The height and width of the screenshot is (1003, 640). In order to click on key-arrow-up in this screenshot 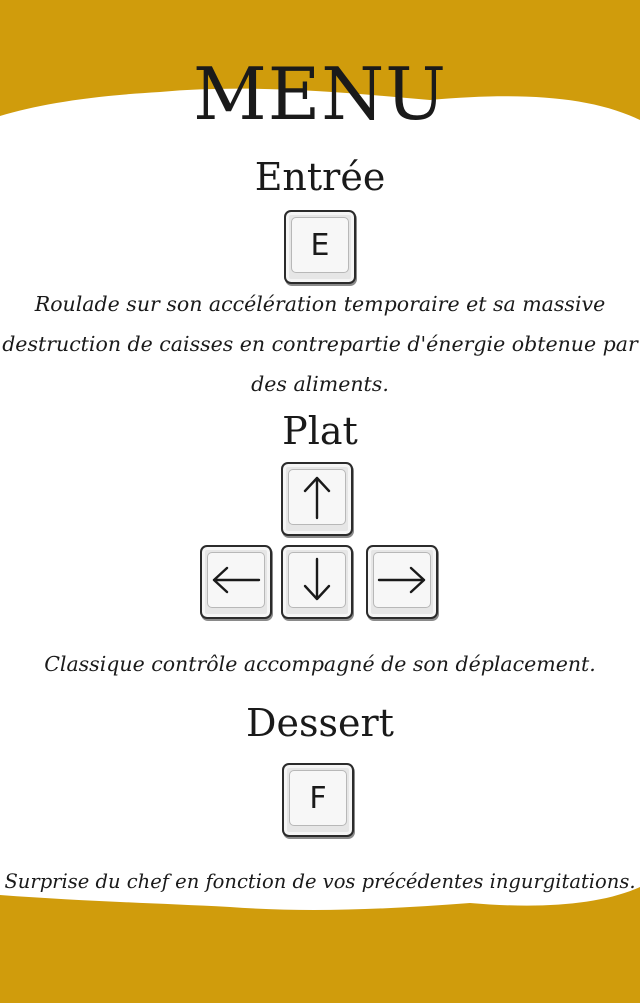, I will do `click(317, 499)`.